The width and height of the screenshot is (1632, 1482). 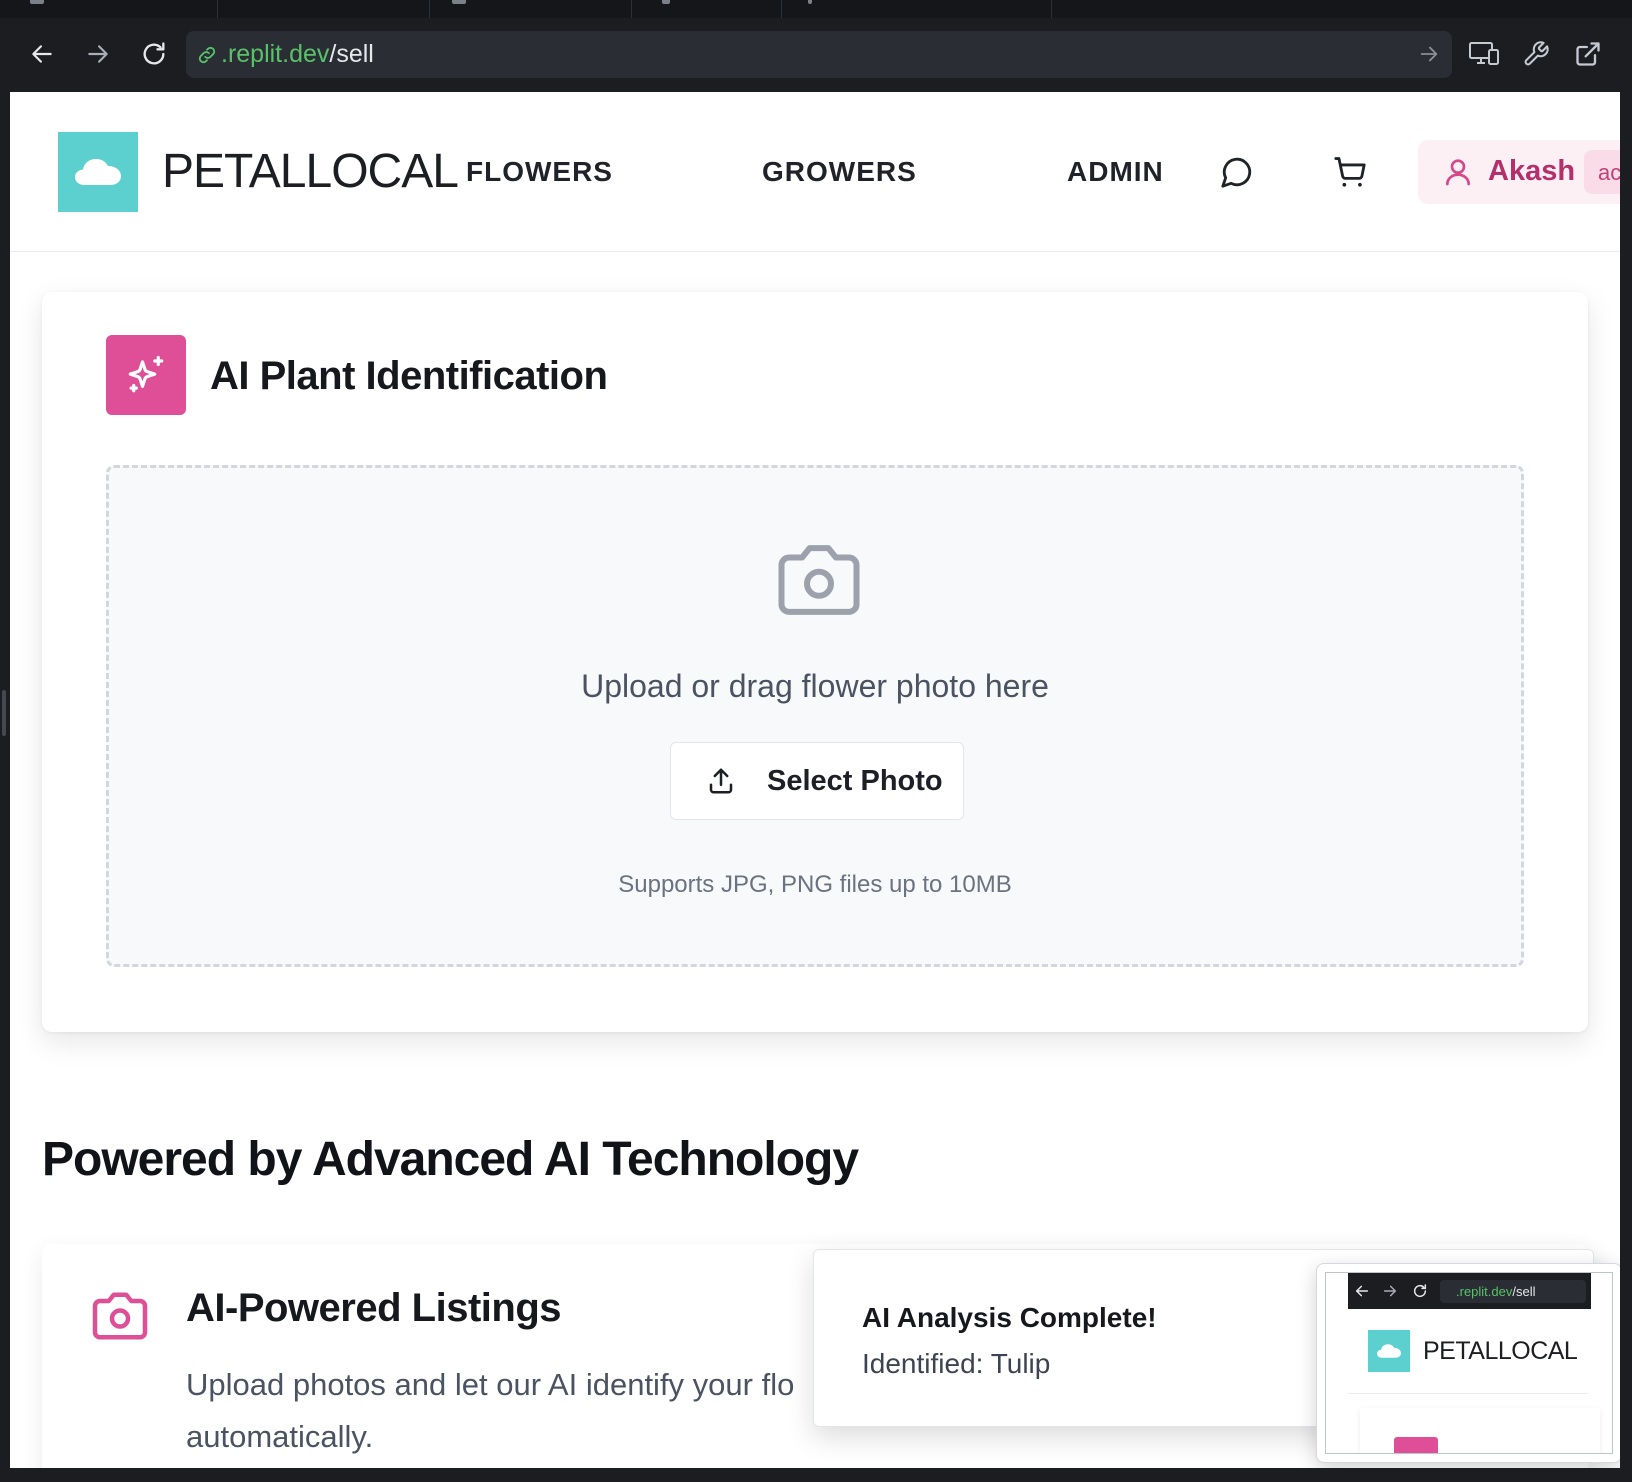 What do you see at coordinates (275, 54) in the screenshot?
I see `url-domain: .replit.dev` at bounding box center [275, 54].